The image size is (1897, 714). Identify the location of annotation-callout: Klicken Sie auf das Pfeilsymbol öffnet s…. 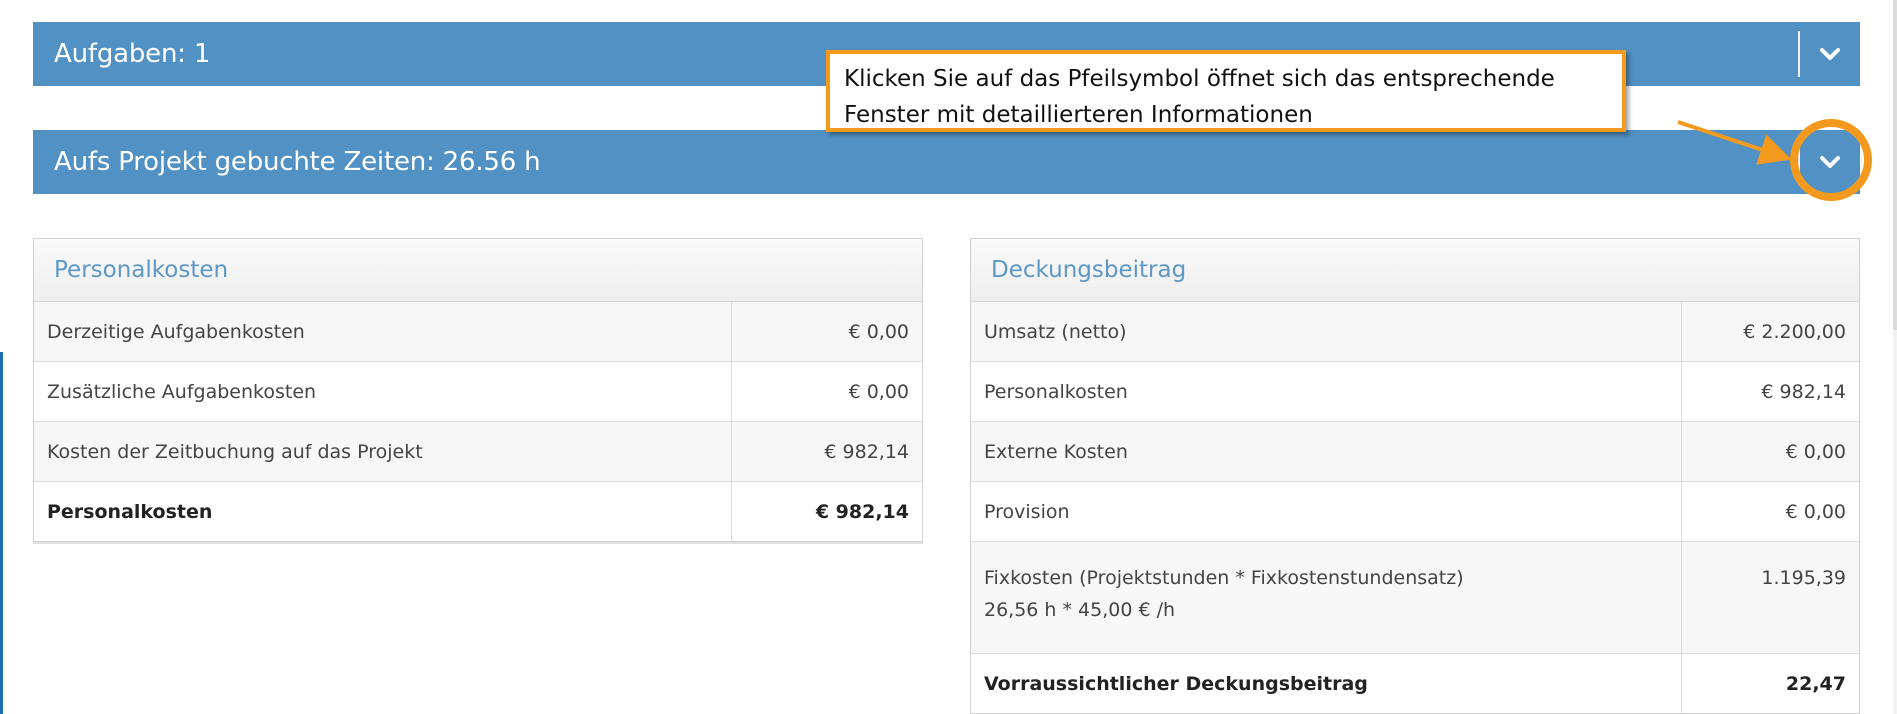
(1226, 91).